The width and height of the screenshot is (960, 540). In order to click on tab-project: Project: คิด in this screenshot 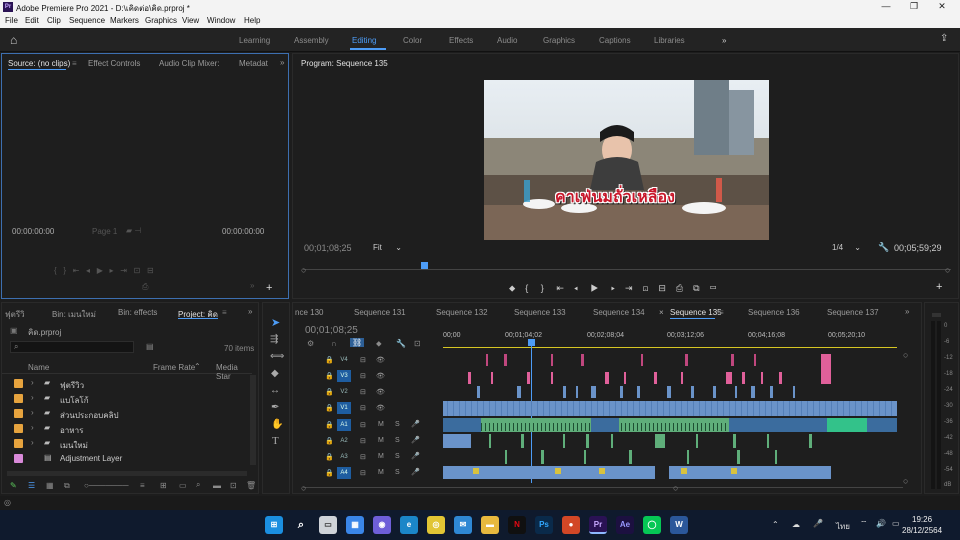, I will do `click(198, 314)`.